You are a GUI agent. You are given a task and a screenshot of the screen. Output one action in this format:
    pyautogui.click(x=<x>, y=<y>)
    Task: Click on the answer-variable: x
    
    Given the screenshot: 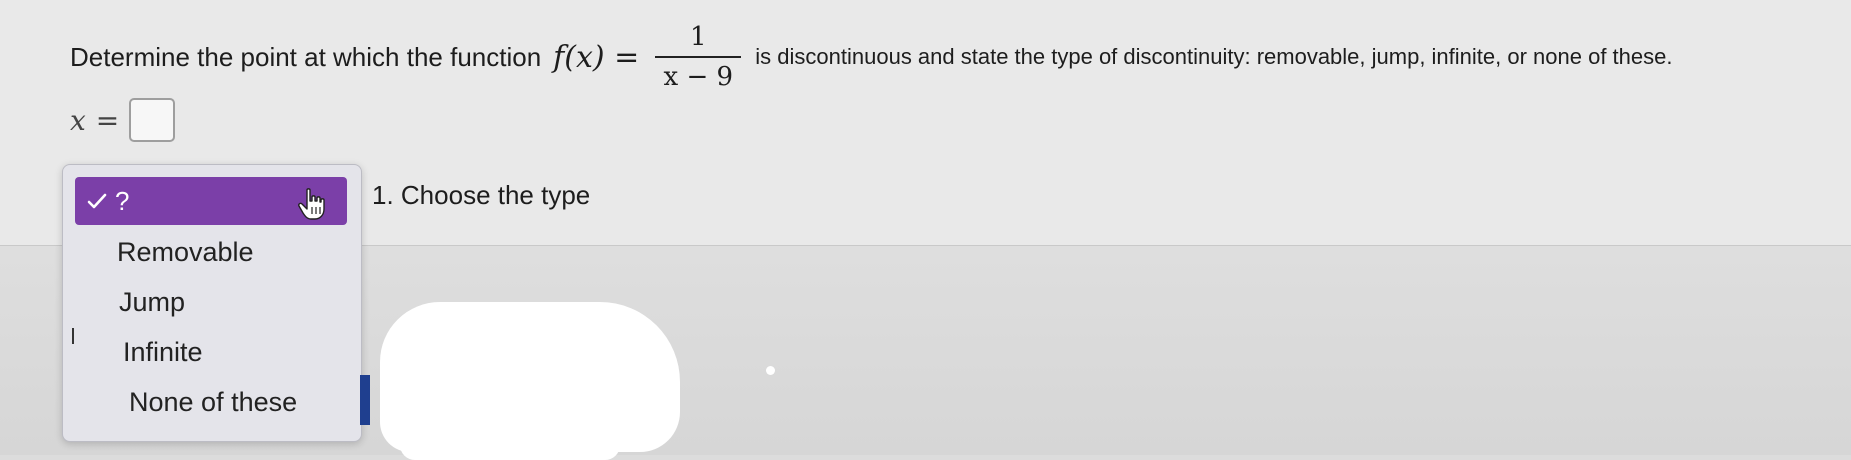 What is the action you would take?
    pyautogui.click(x=78, y=120)
    